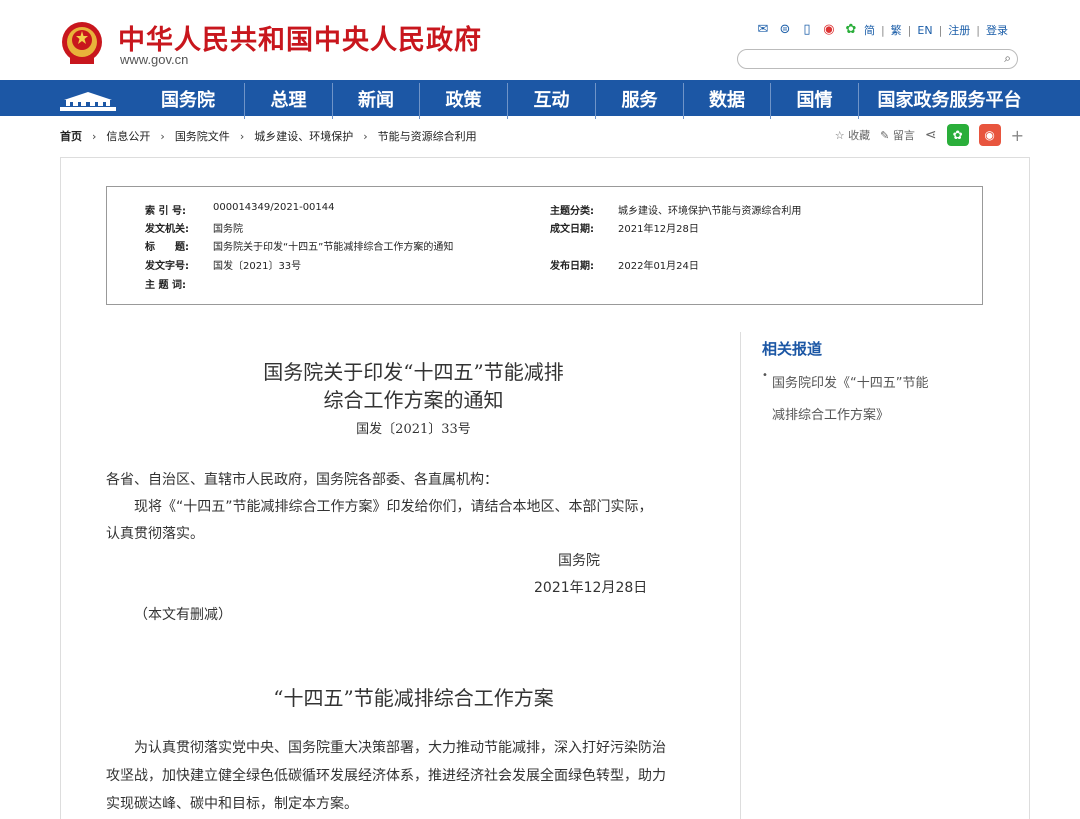 The height and width of the screenshot is (819, 1080). I want to click on info-value: 2021年12月28日, so click(658, 229).